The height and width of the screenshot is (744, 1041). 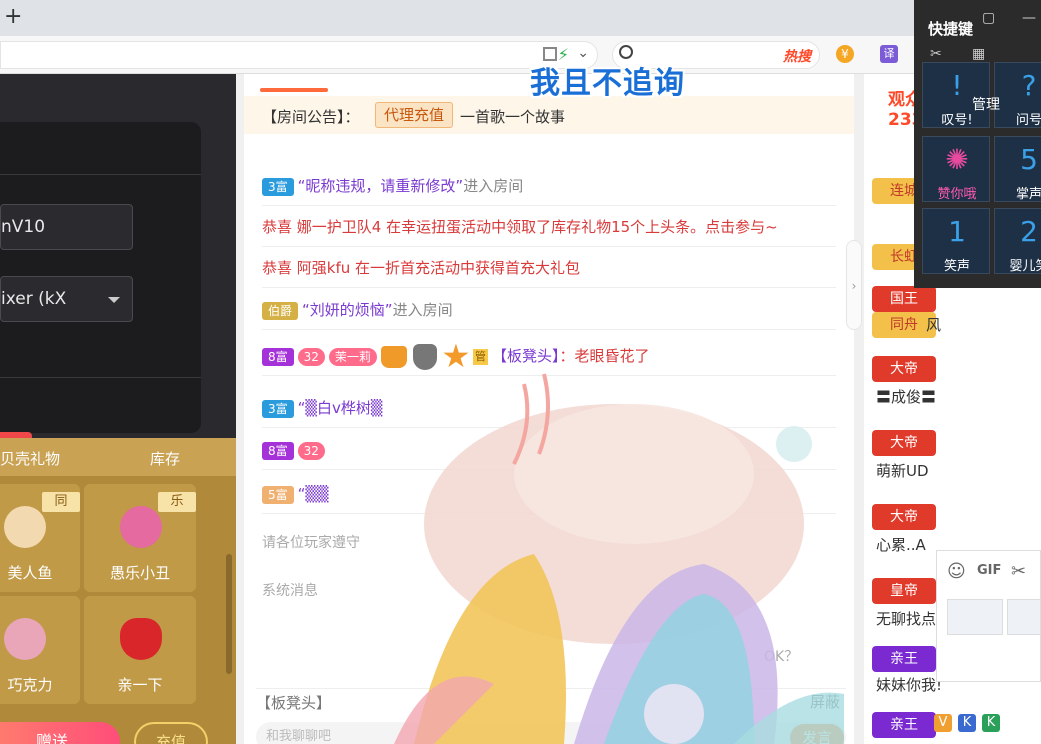 I want to click on search-icon, so click(x=626, y=52).